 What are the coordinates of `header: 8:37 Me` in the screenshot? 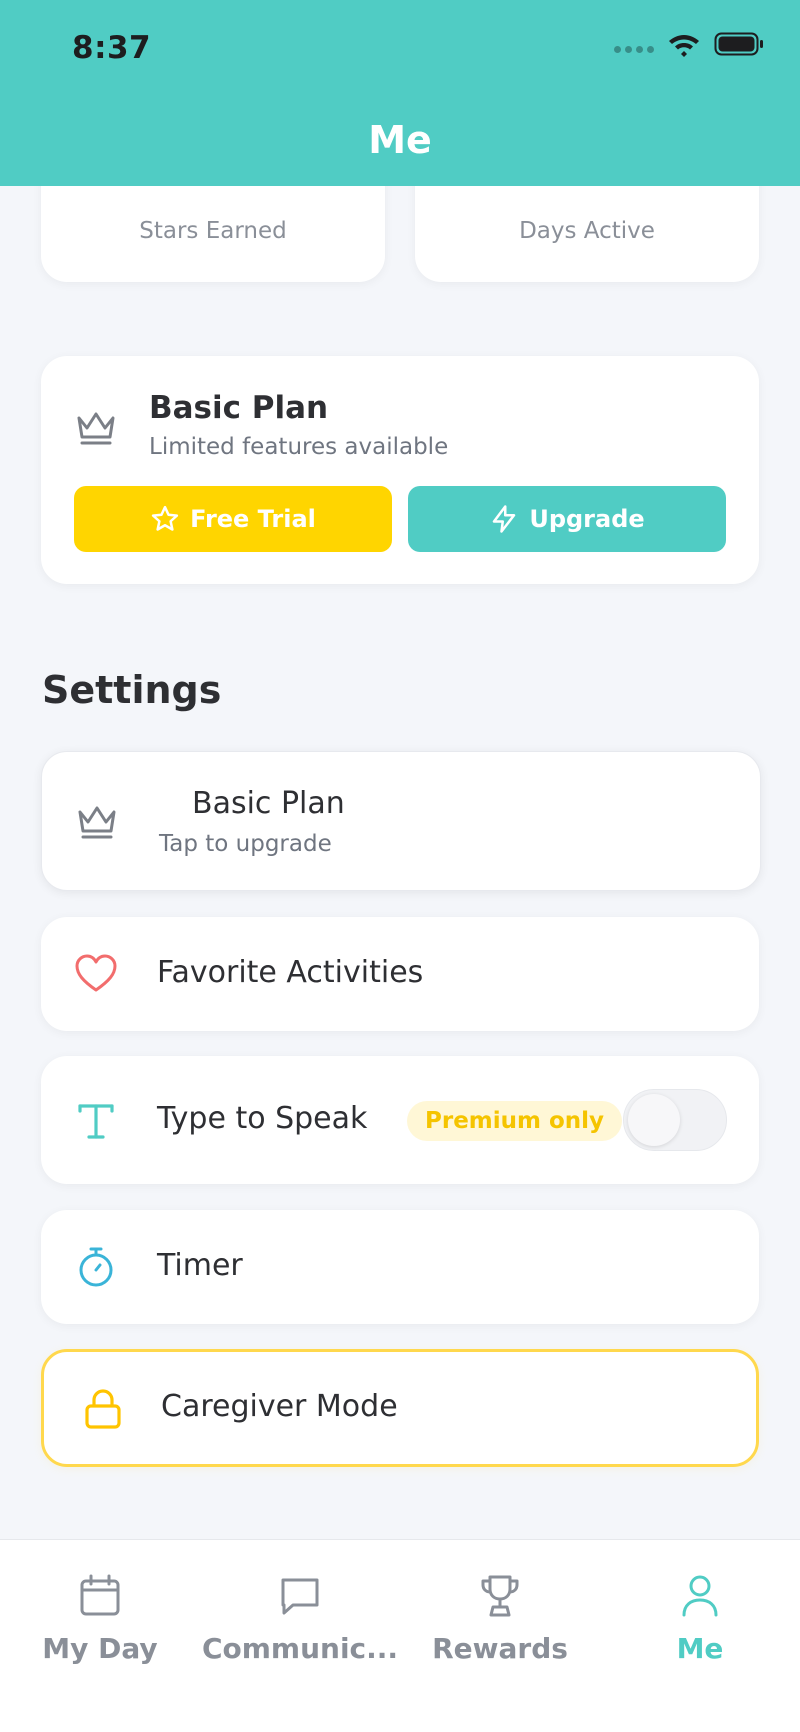 It's located at (400, 93).